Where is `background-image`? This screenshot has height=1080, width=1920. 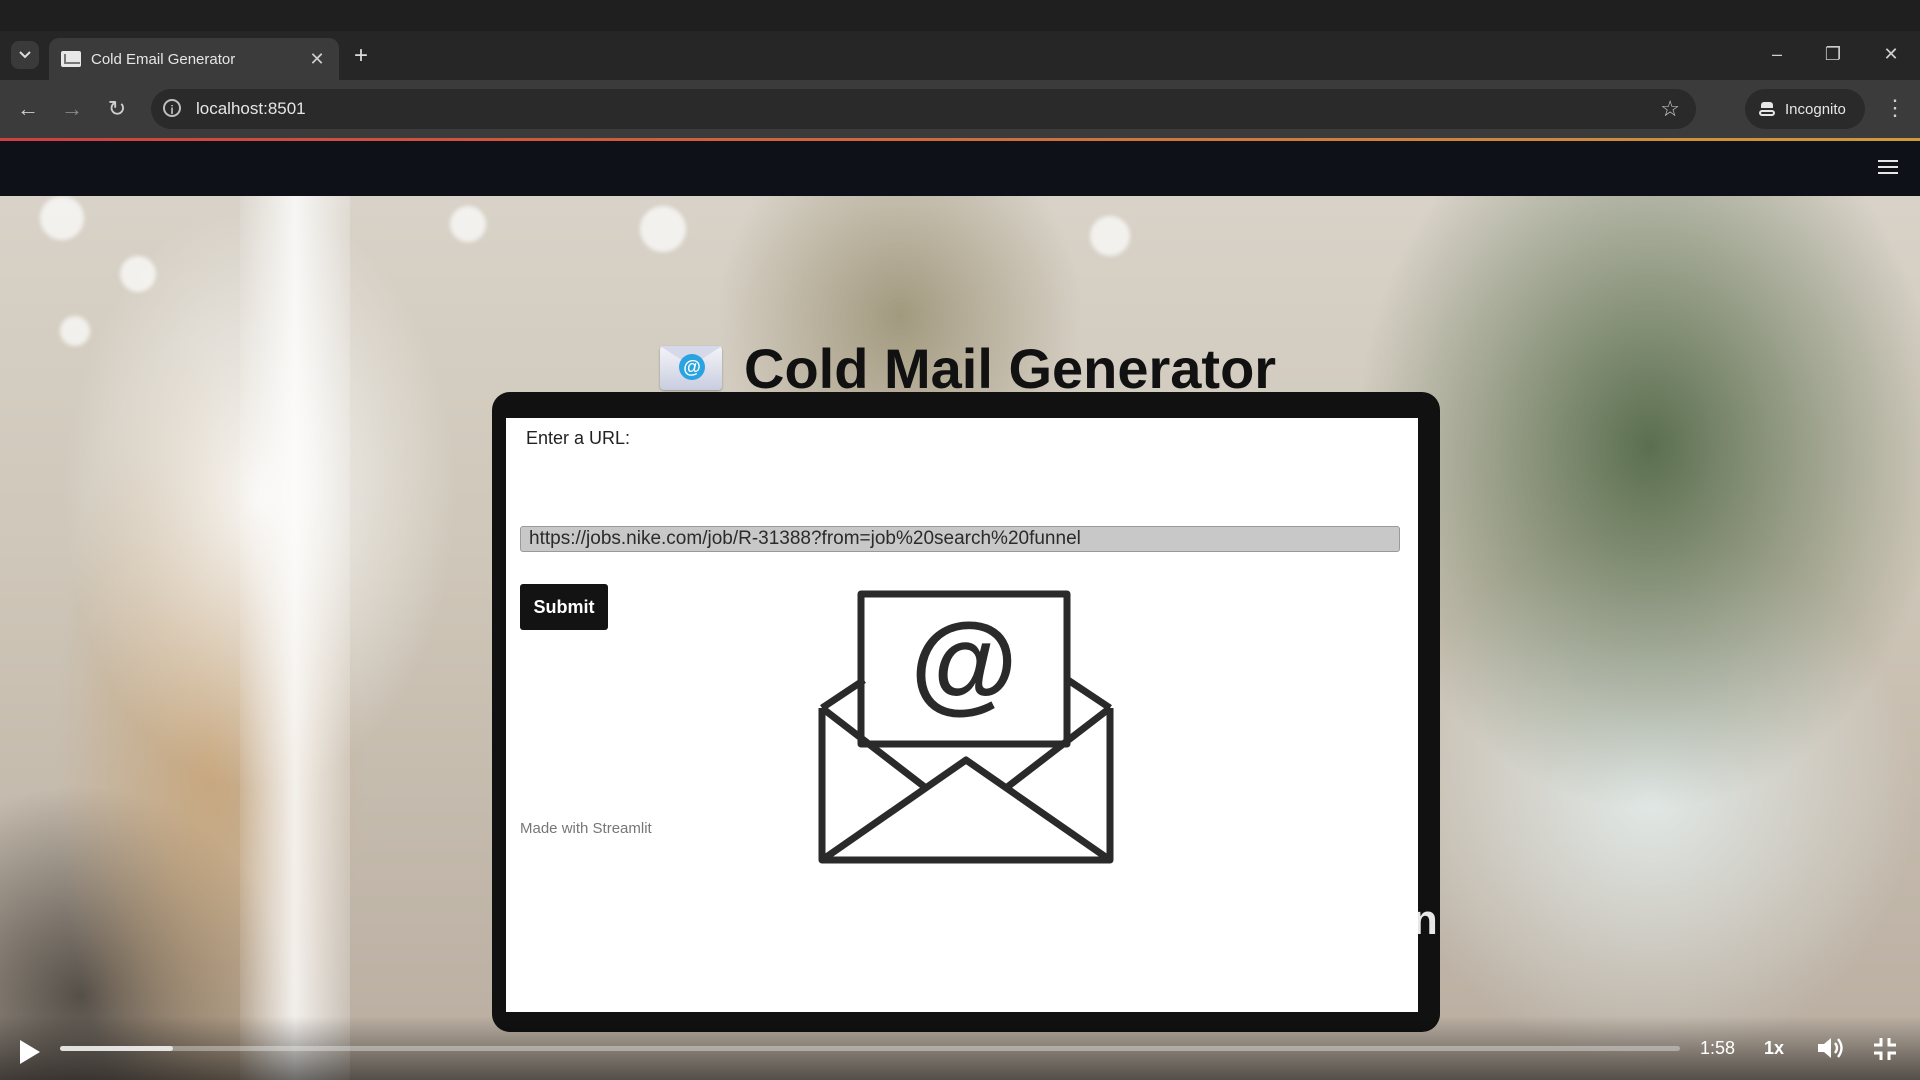 background-image is located at coordinates (295, 638).